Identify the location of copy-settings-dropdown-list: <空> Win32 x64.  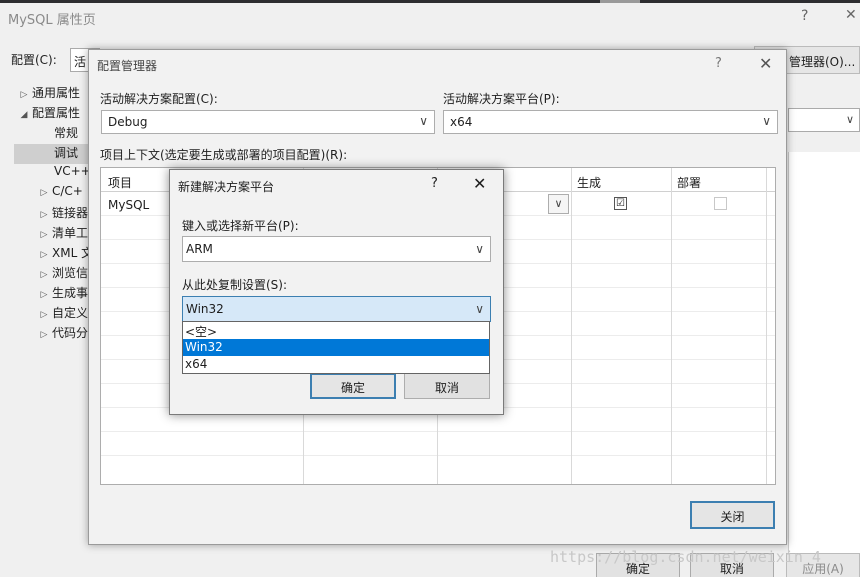
(336, 347).